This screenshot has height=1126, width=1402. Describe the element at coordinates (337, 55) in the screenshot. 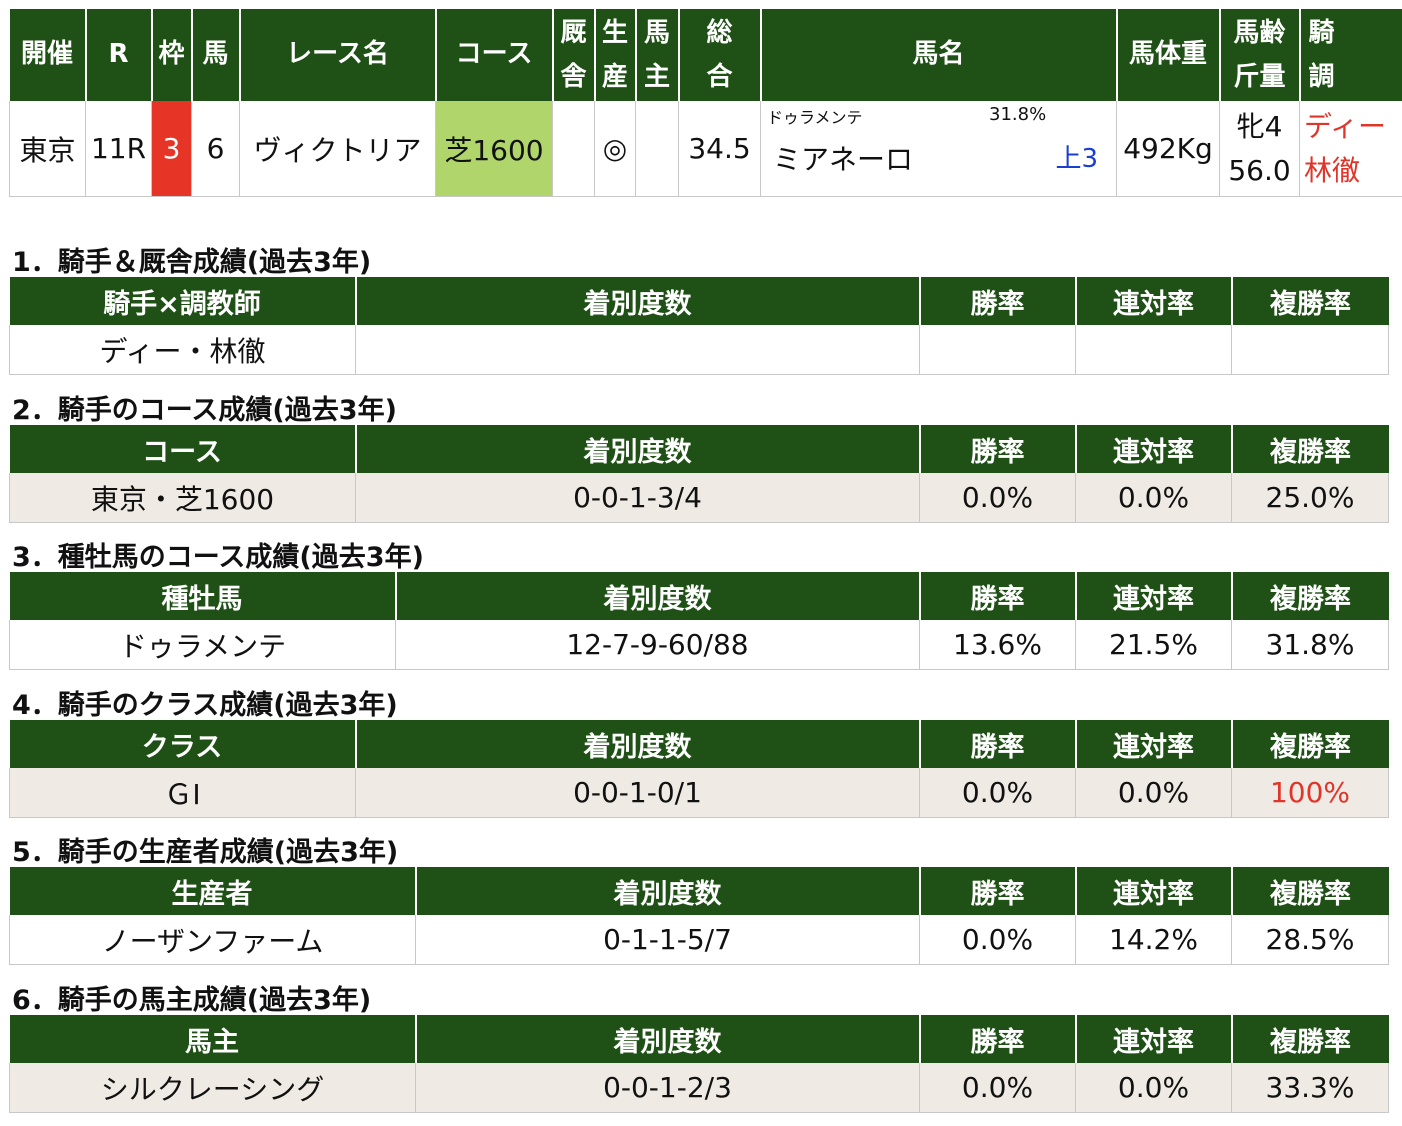

I see `header-race-name: レース名` at that location.